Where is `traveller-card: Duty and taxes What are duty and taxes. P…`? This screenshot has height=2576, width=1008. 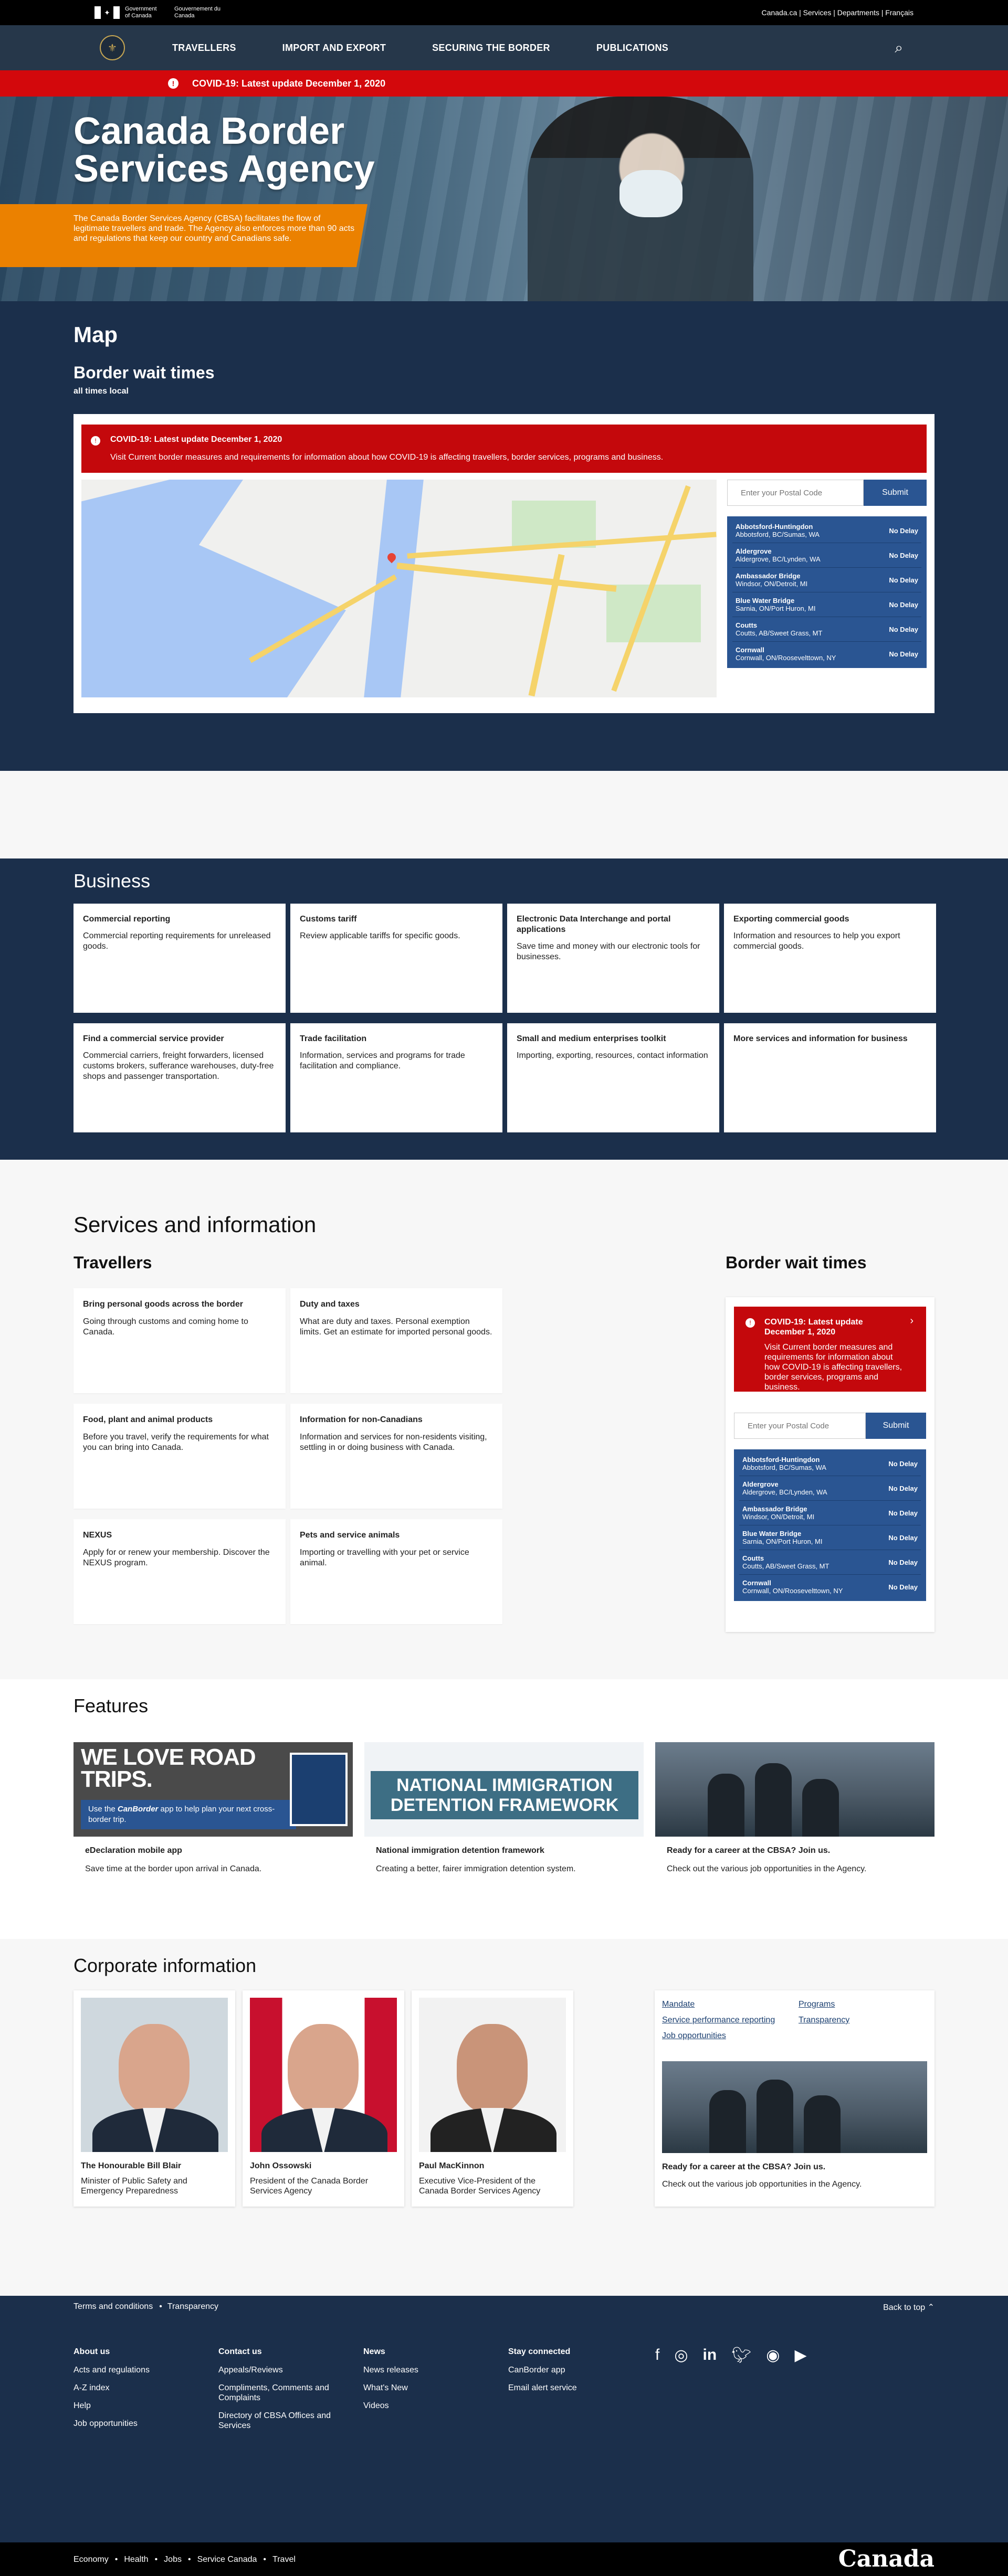
traveller-card: Duty and taxes What are duty and taxes. P… is located at coordinates (396, 1340).